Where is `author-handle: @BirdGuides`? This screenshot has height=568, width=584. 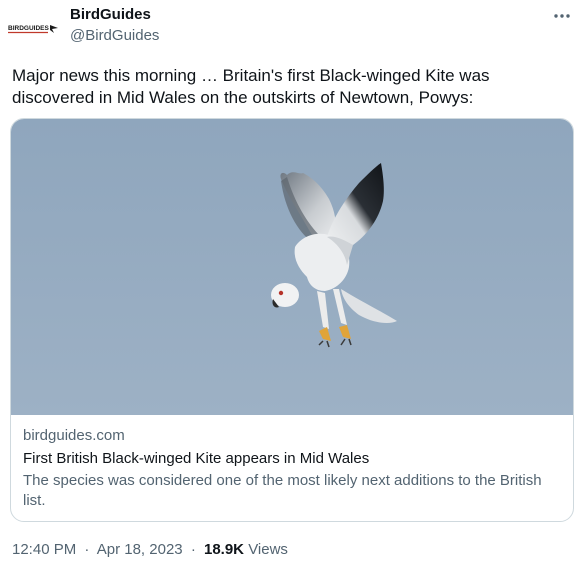 author-handle: @BirdGuides is located at coordinates (114, 36).